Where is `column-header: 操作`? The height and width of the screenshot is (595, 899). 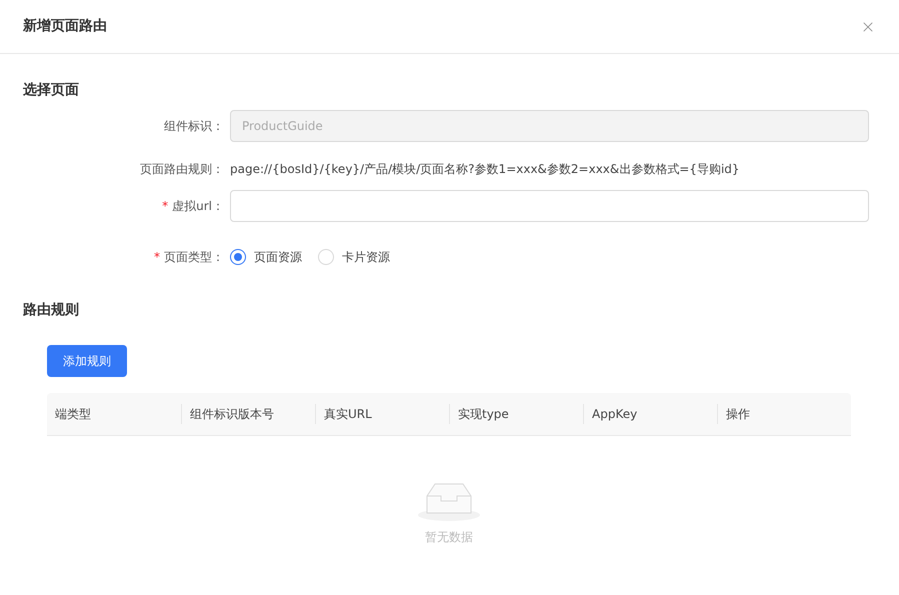 column-header: 操作 is located at coordinates (738, 414).